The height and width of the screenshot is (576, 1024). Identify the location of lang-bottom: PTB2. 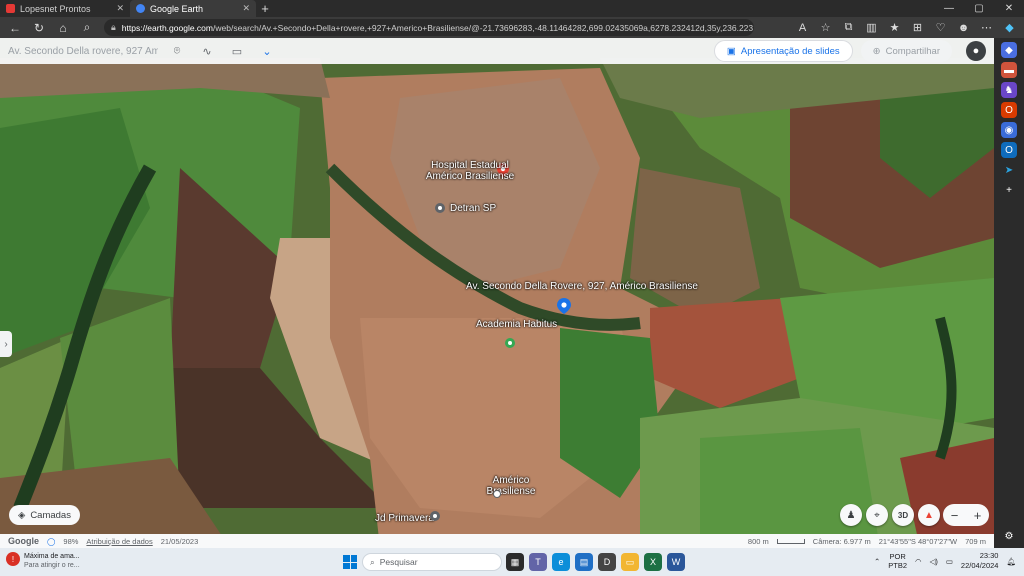
(898, 565).